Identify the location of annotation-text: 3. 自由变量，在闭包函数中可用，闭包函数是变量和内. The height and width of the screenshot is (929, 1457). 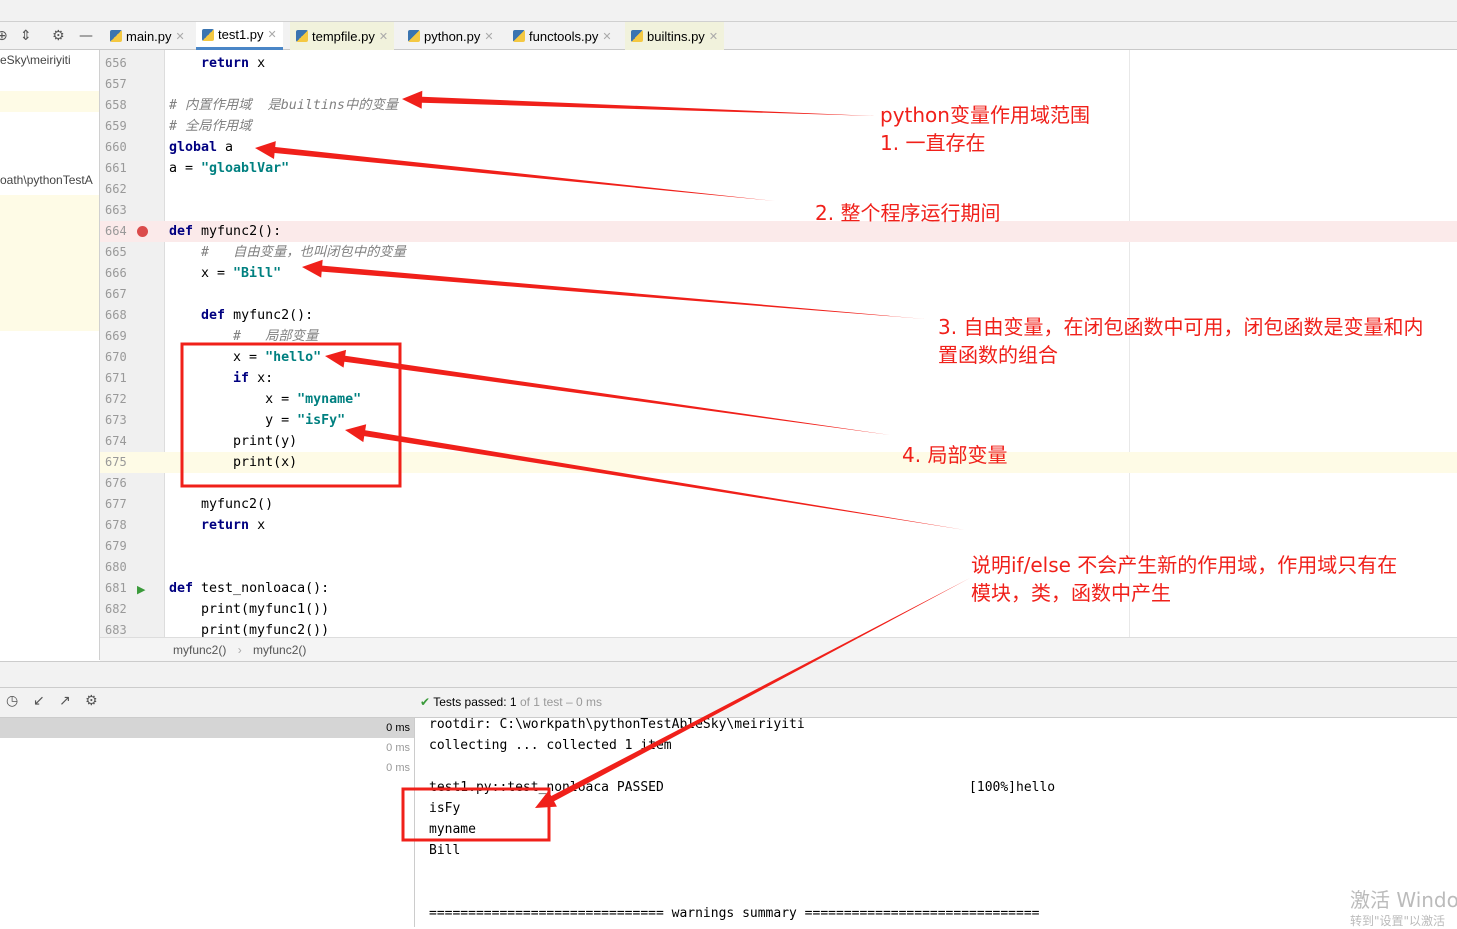
(1181, 327).